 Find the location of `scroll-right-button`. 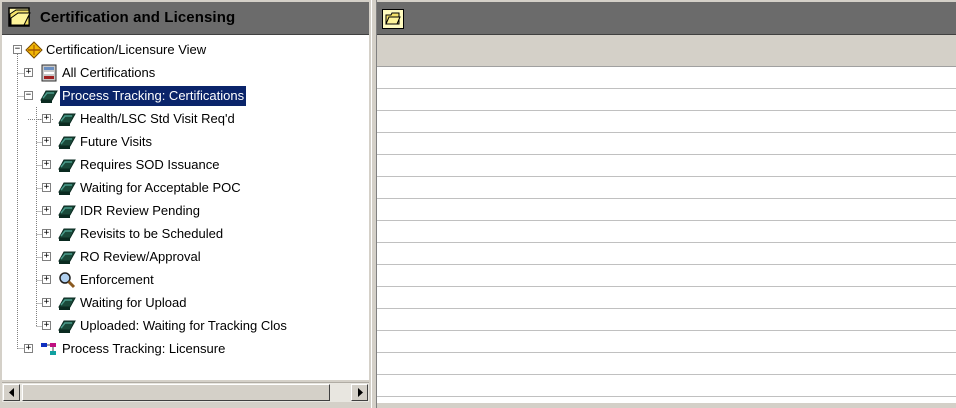

scroll-right-button is located at coordinates (359, 392).